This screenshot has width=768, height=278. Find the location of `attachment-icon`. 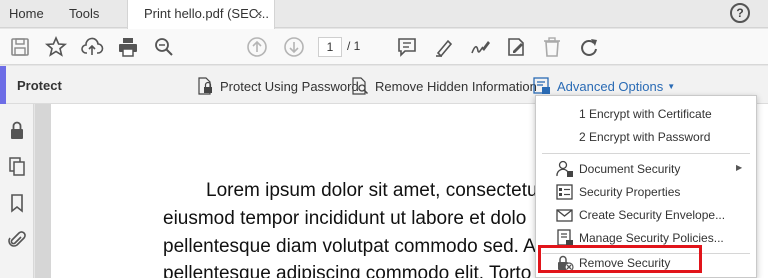

attachment-icon is located at coordinates (17, 240).